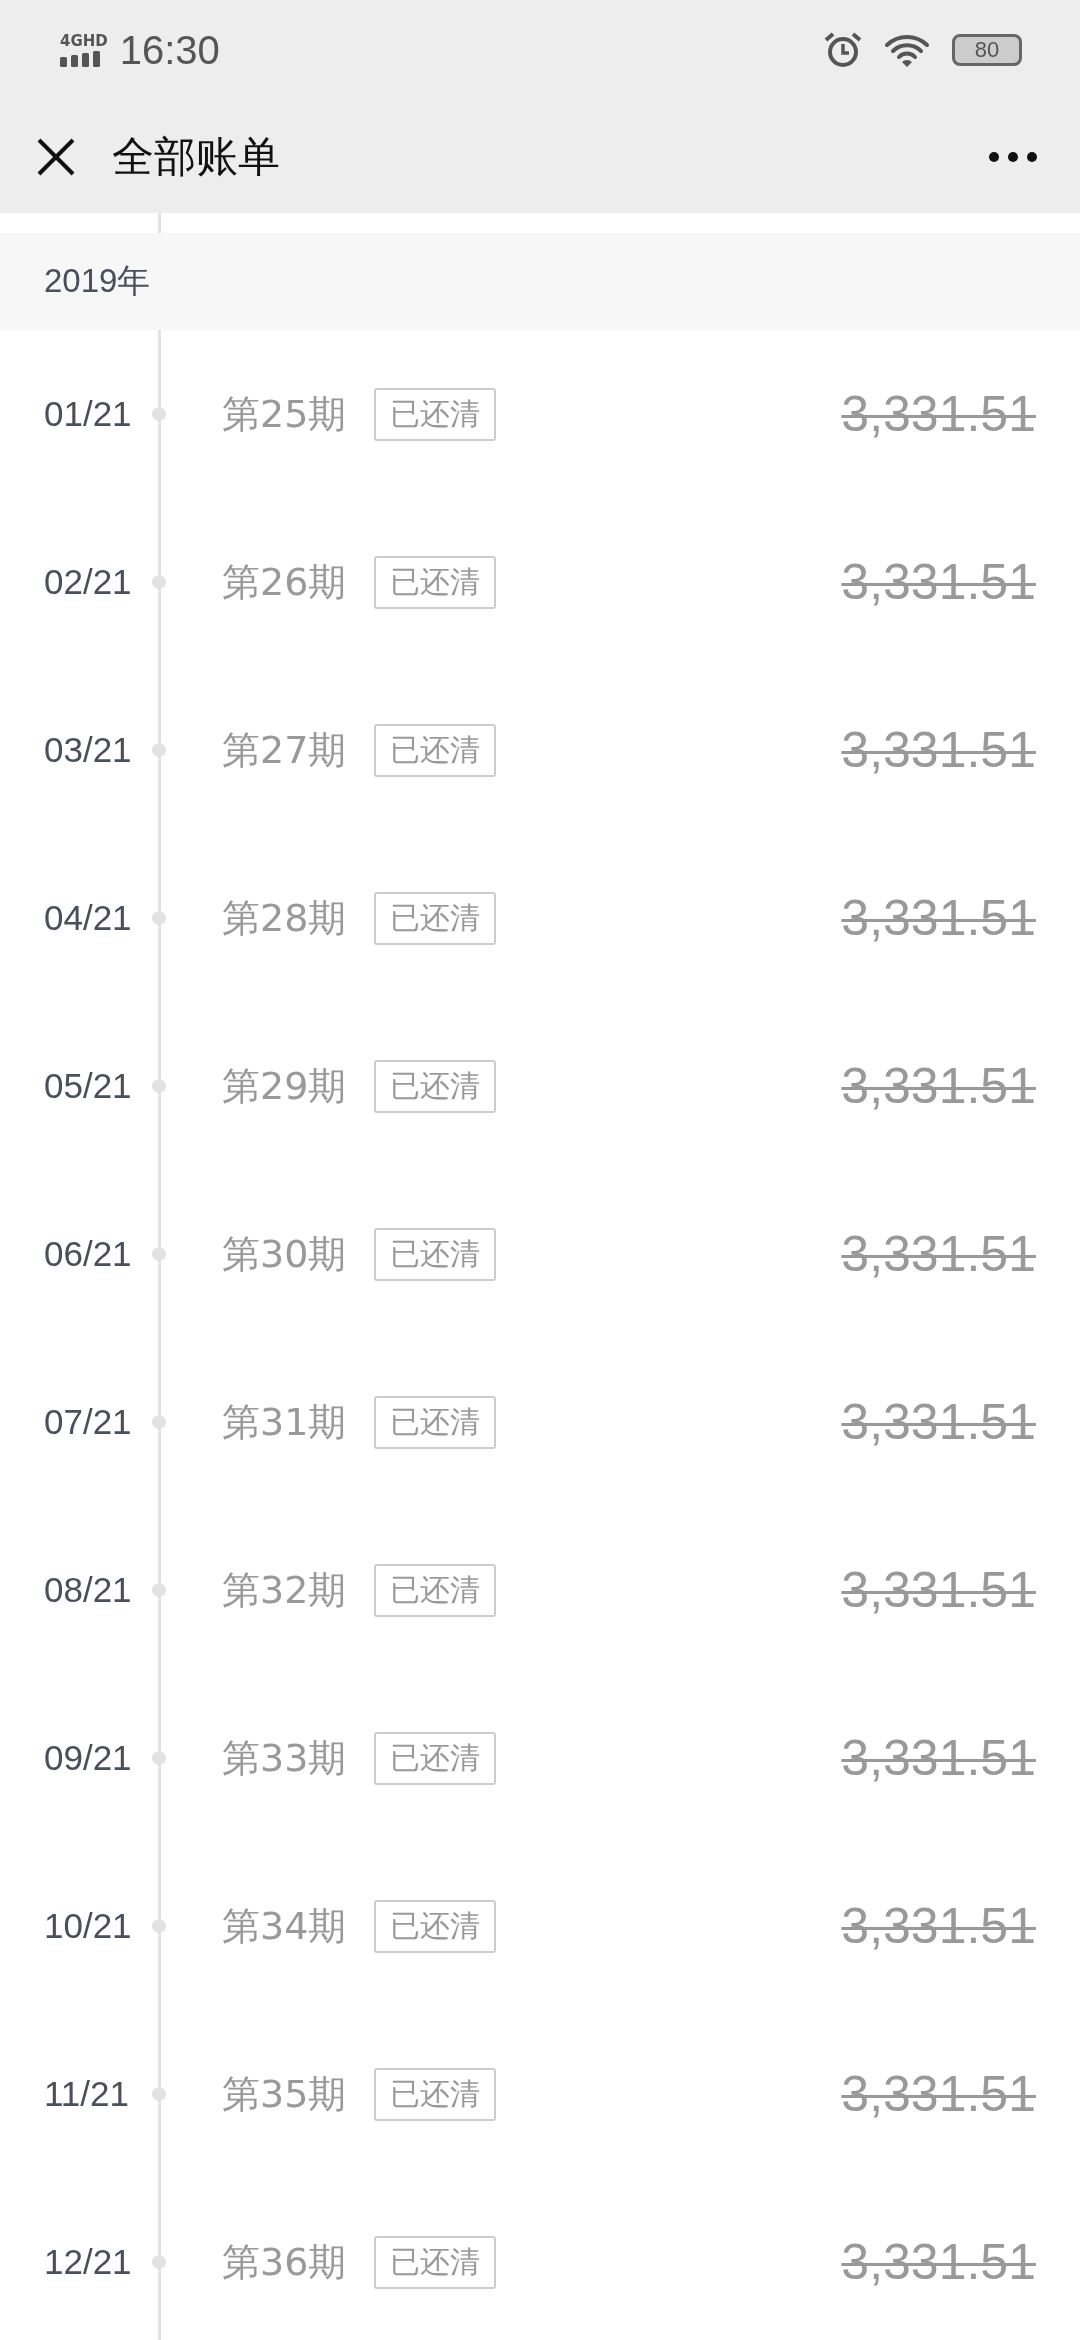 The width and height of the screenshot is (1080, 2340). I want to click on period-label: 第29期, so click(284, 1086).